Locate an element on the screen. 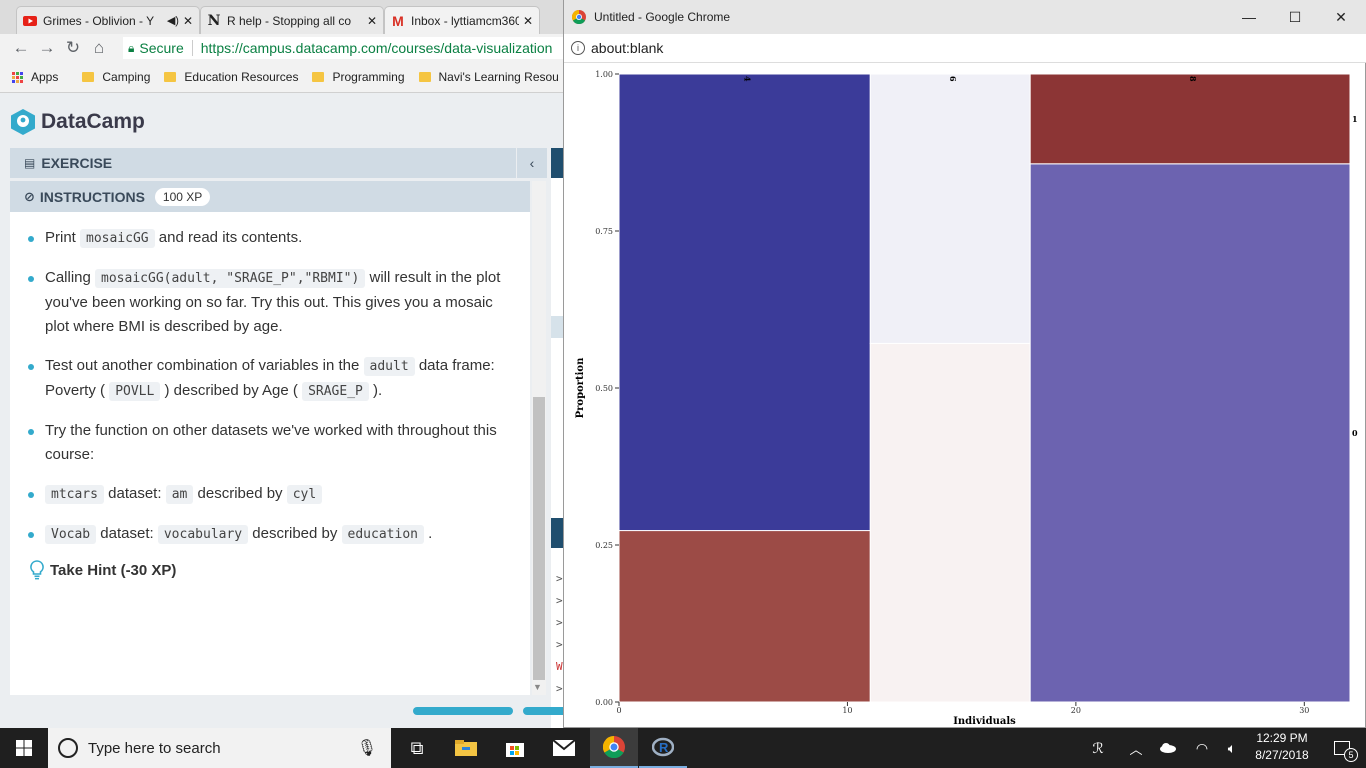  close-button: ✕ is located at coordinates (1341, 17).